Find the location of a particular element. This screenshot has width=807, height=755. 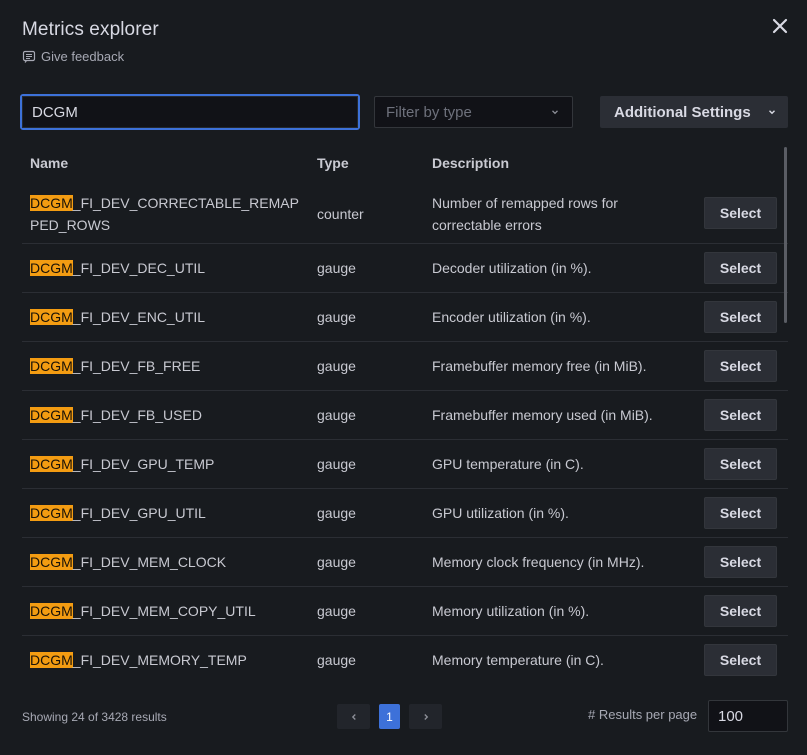

results-per-page-label: # Results per page is located at coordinates (643, 714).